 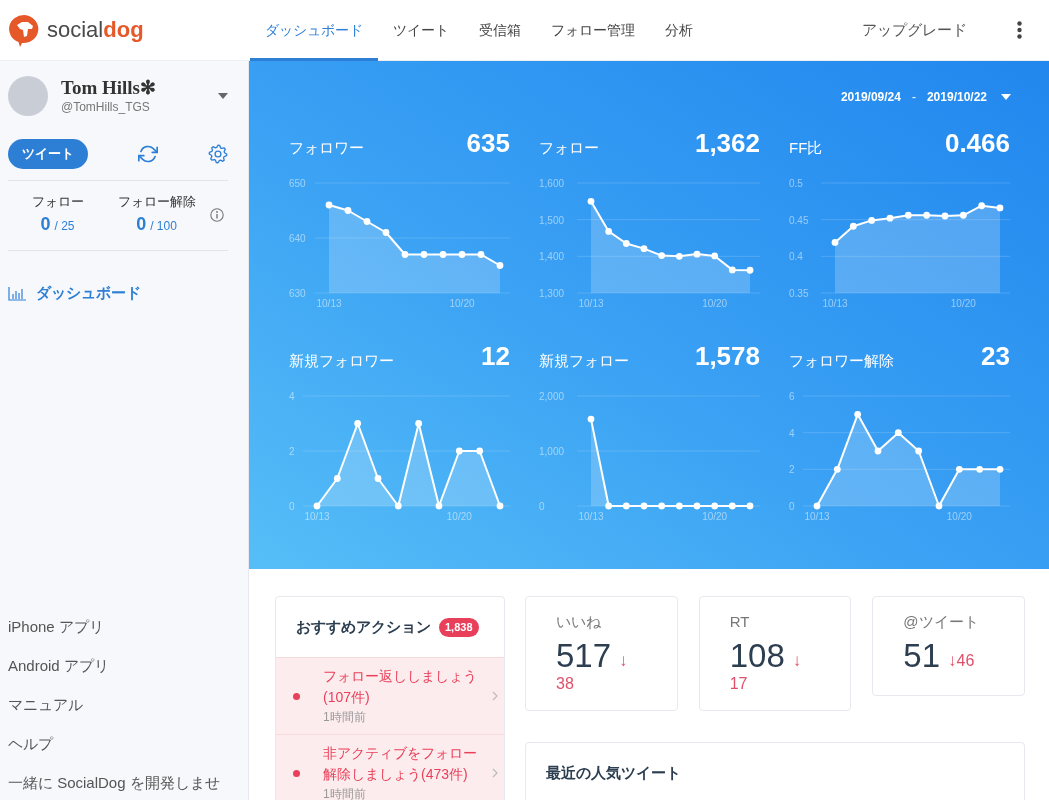 I want to click on refresh-icon, so click(x=148, y=154).